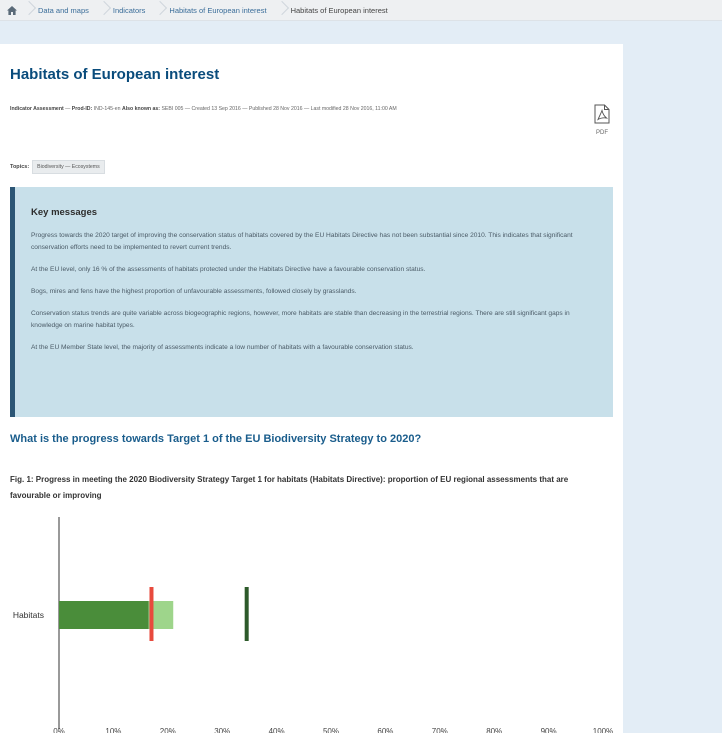 Image resolution: width=722 pixels, height=733 pixels. I want to click on key-messages-title: Key messages, so click(64, 212).